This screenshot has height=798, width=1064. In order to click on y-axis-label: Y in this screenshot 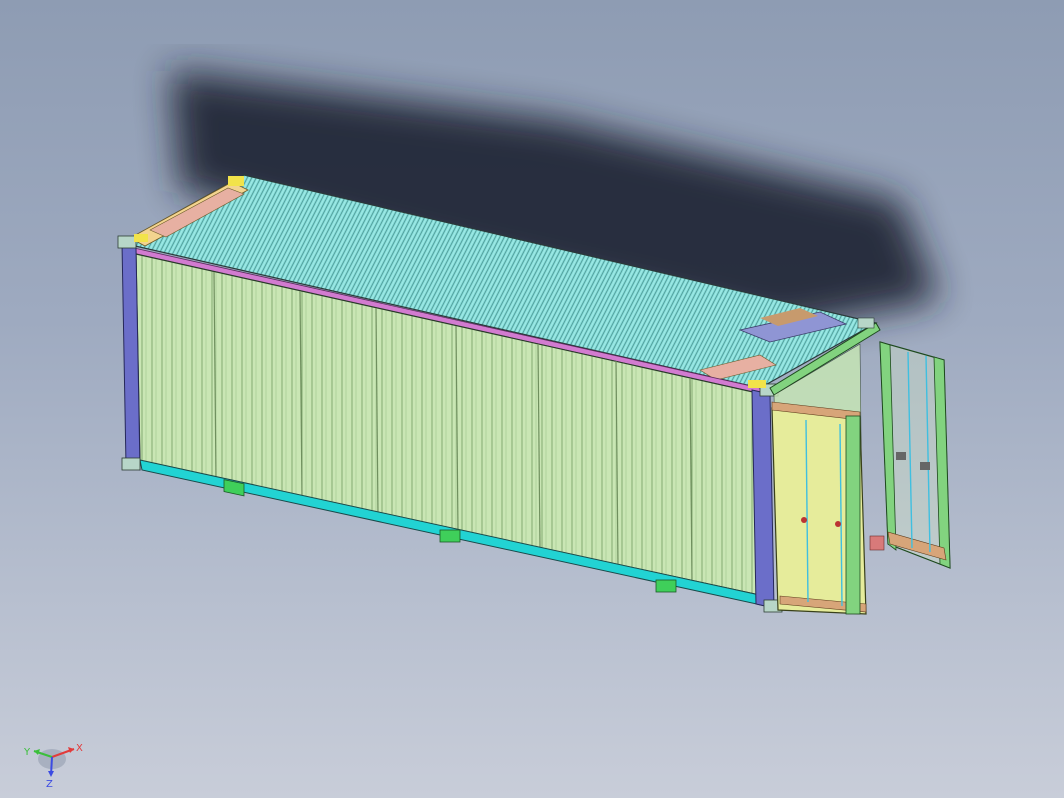, I will do `click(27, 752)`.